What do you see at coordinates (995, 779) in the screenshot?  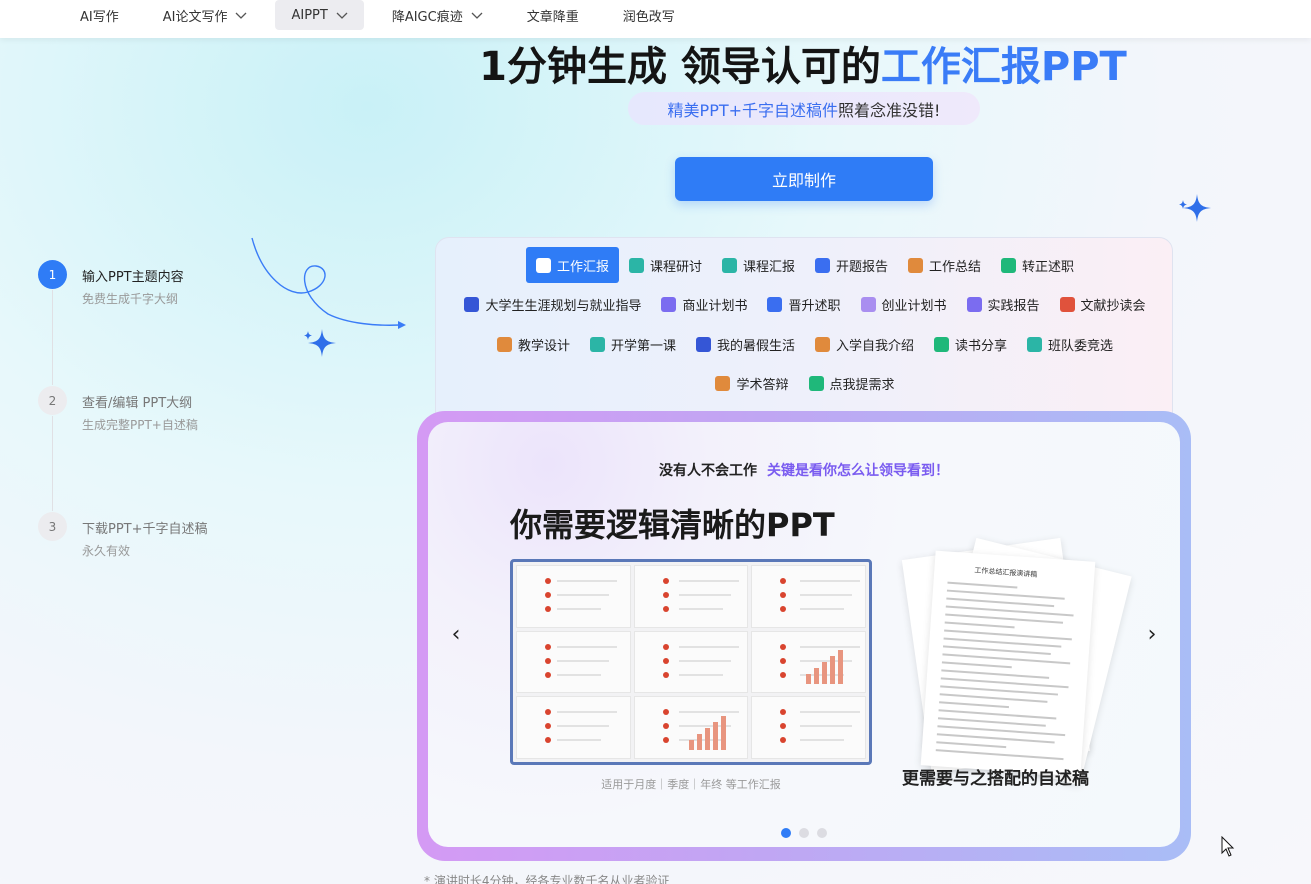 I see `script-caption: 更需要与之搭配的自述稿` at bounding box center [995, 779].